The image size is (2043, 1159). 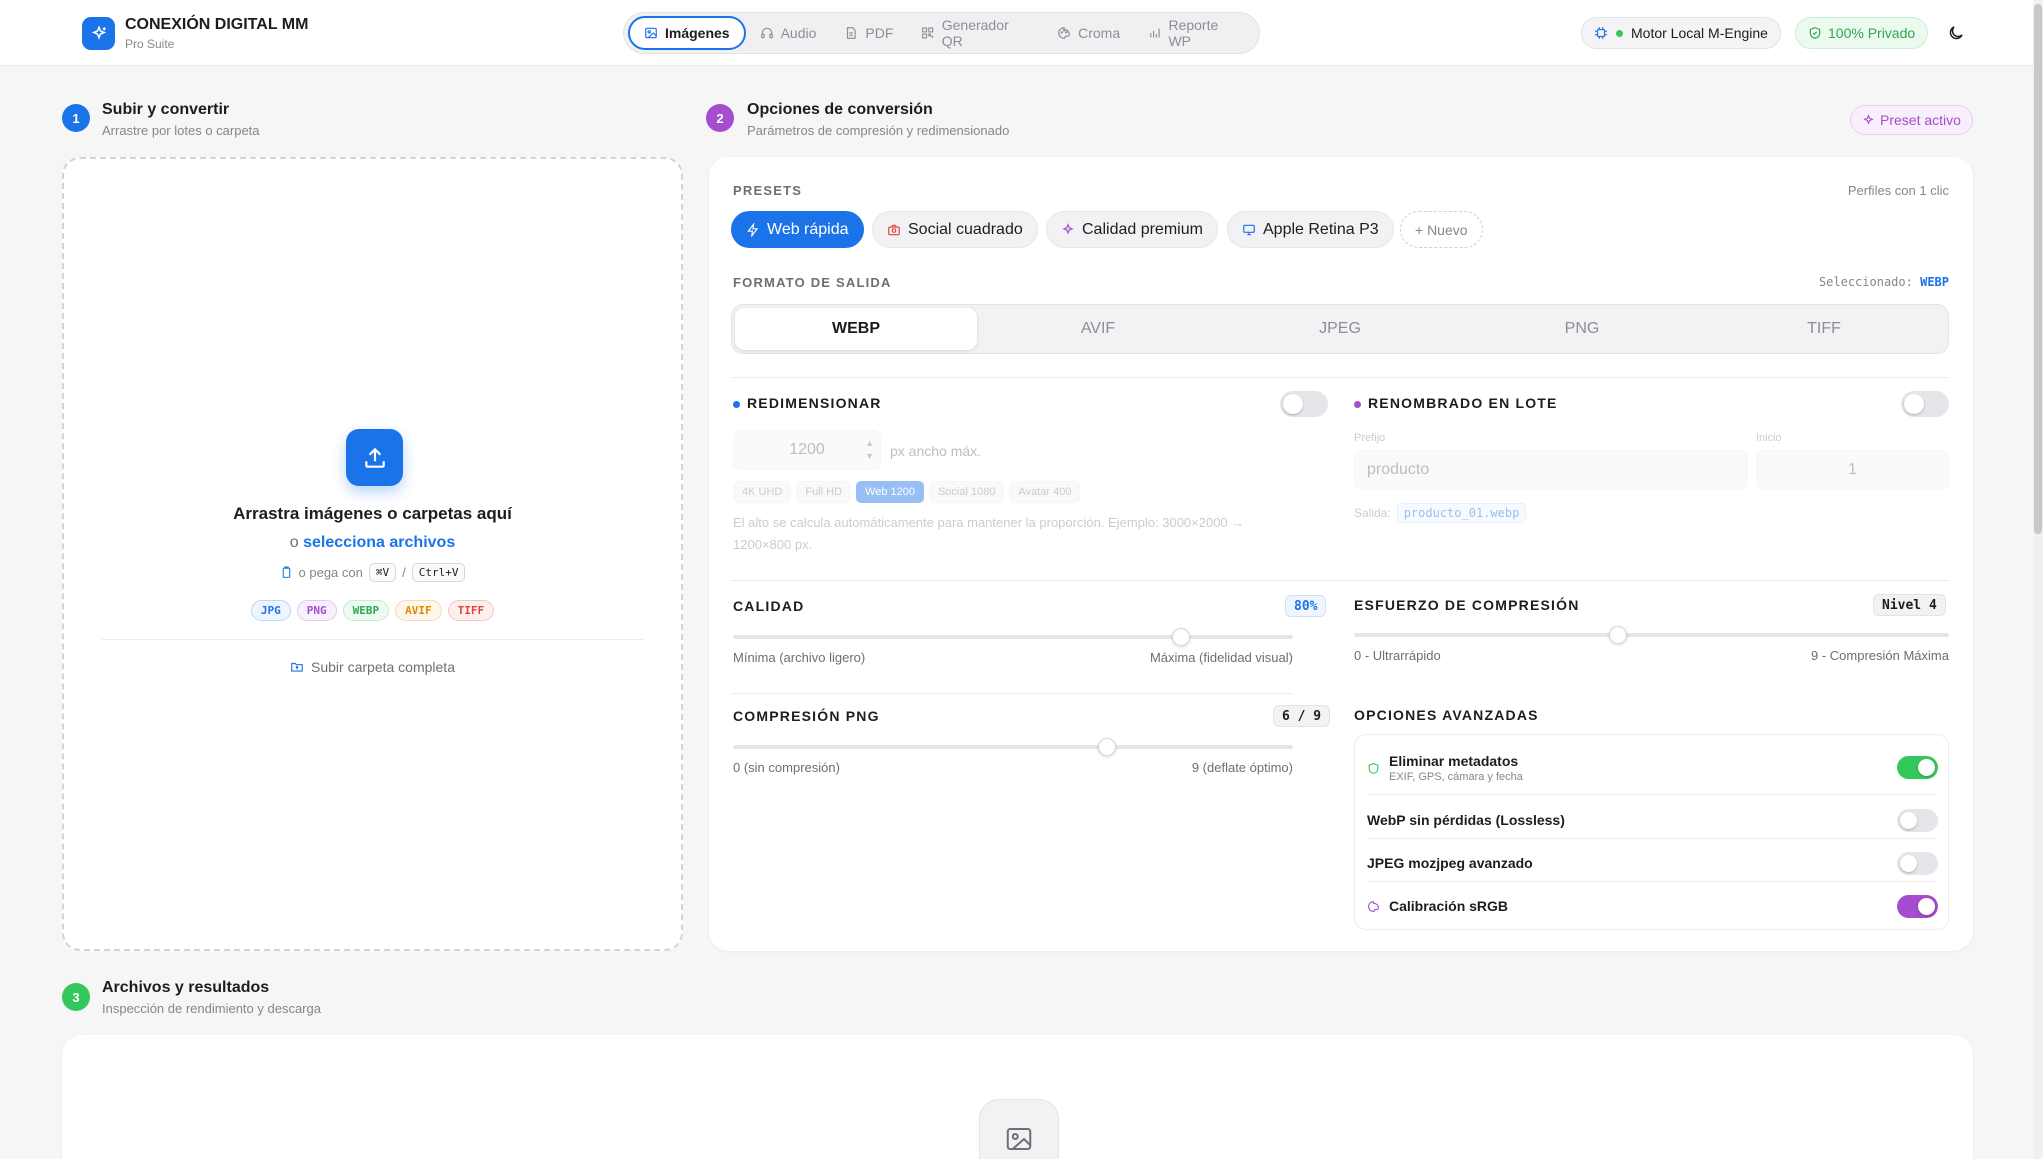 What do you see at coordinates (966, 492) in the screenshot?
I see `size-chip: Social 1080` at bounding box center [966, 492].